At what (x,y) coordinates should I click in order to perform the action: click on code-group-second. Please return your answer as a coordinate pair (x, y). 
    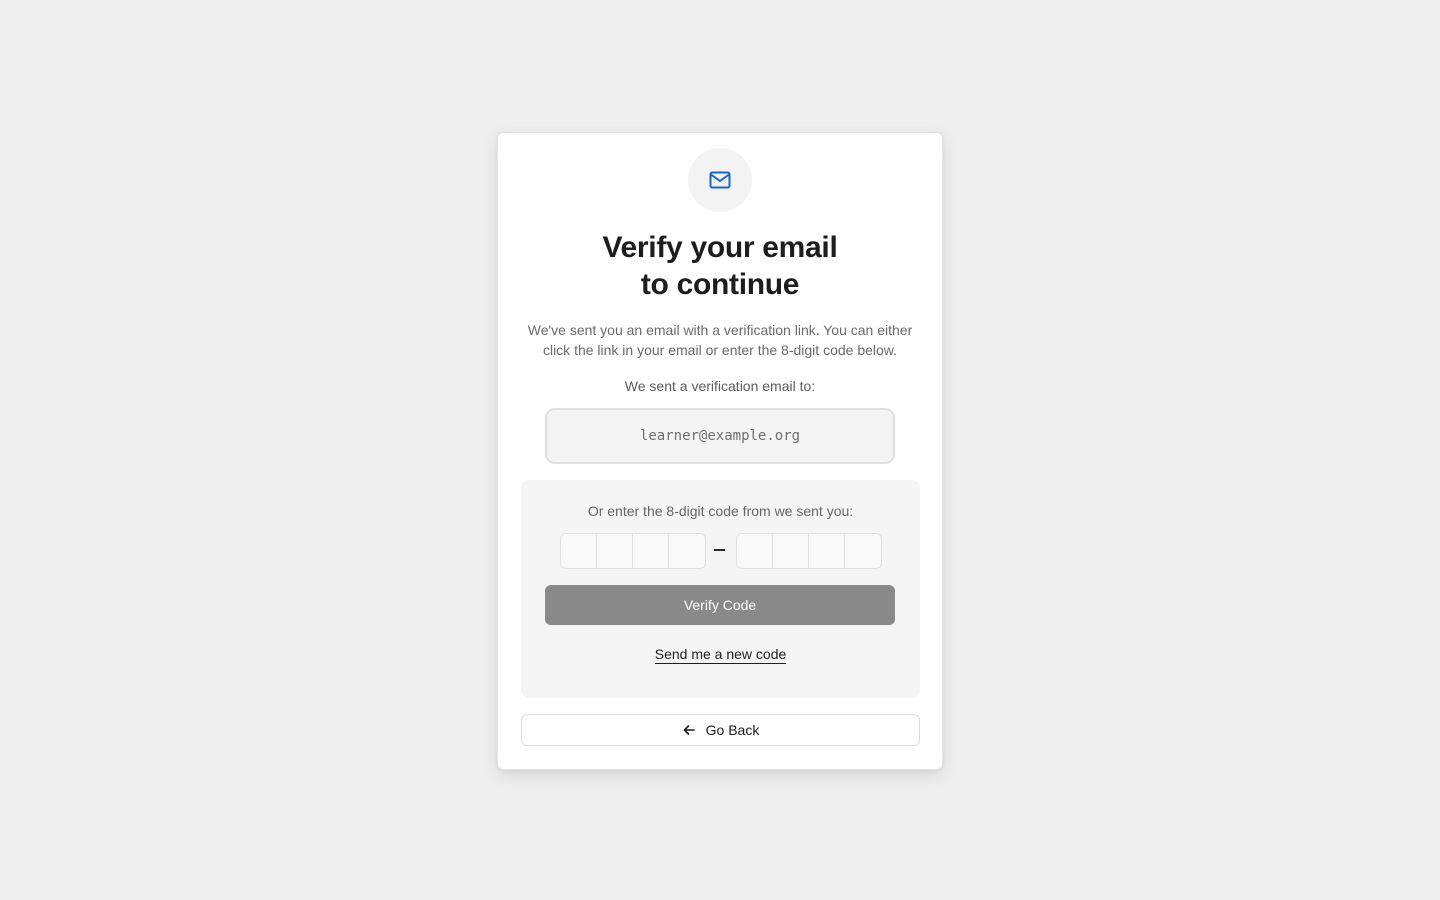
    Looking at the image, I should click on (809, 551).